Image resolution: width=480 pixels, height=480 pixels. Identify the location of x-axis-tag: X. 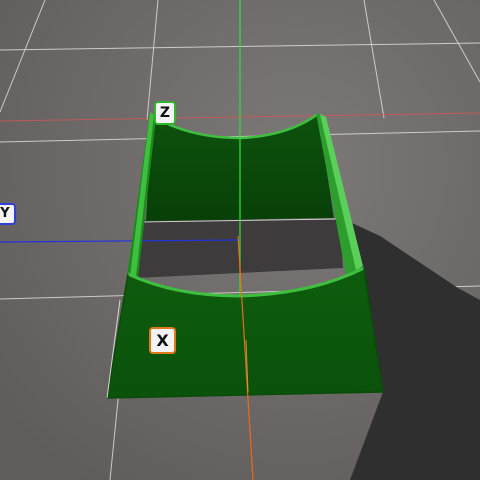
(162, 340).